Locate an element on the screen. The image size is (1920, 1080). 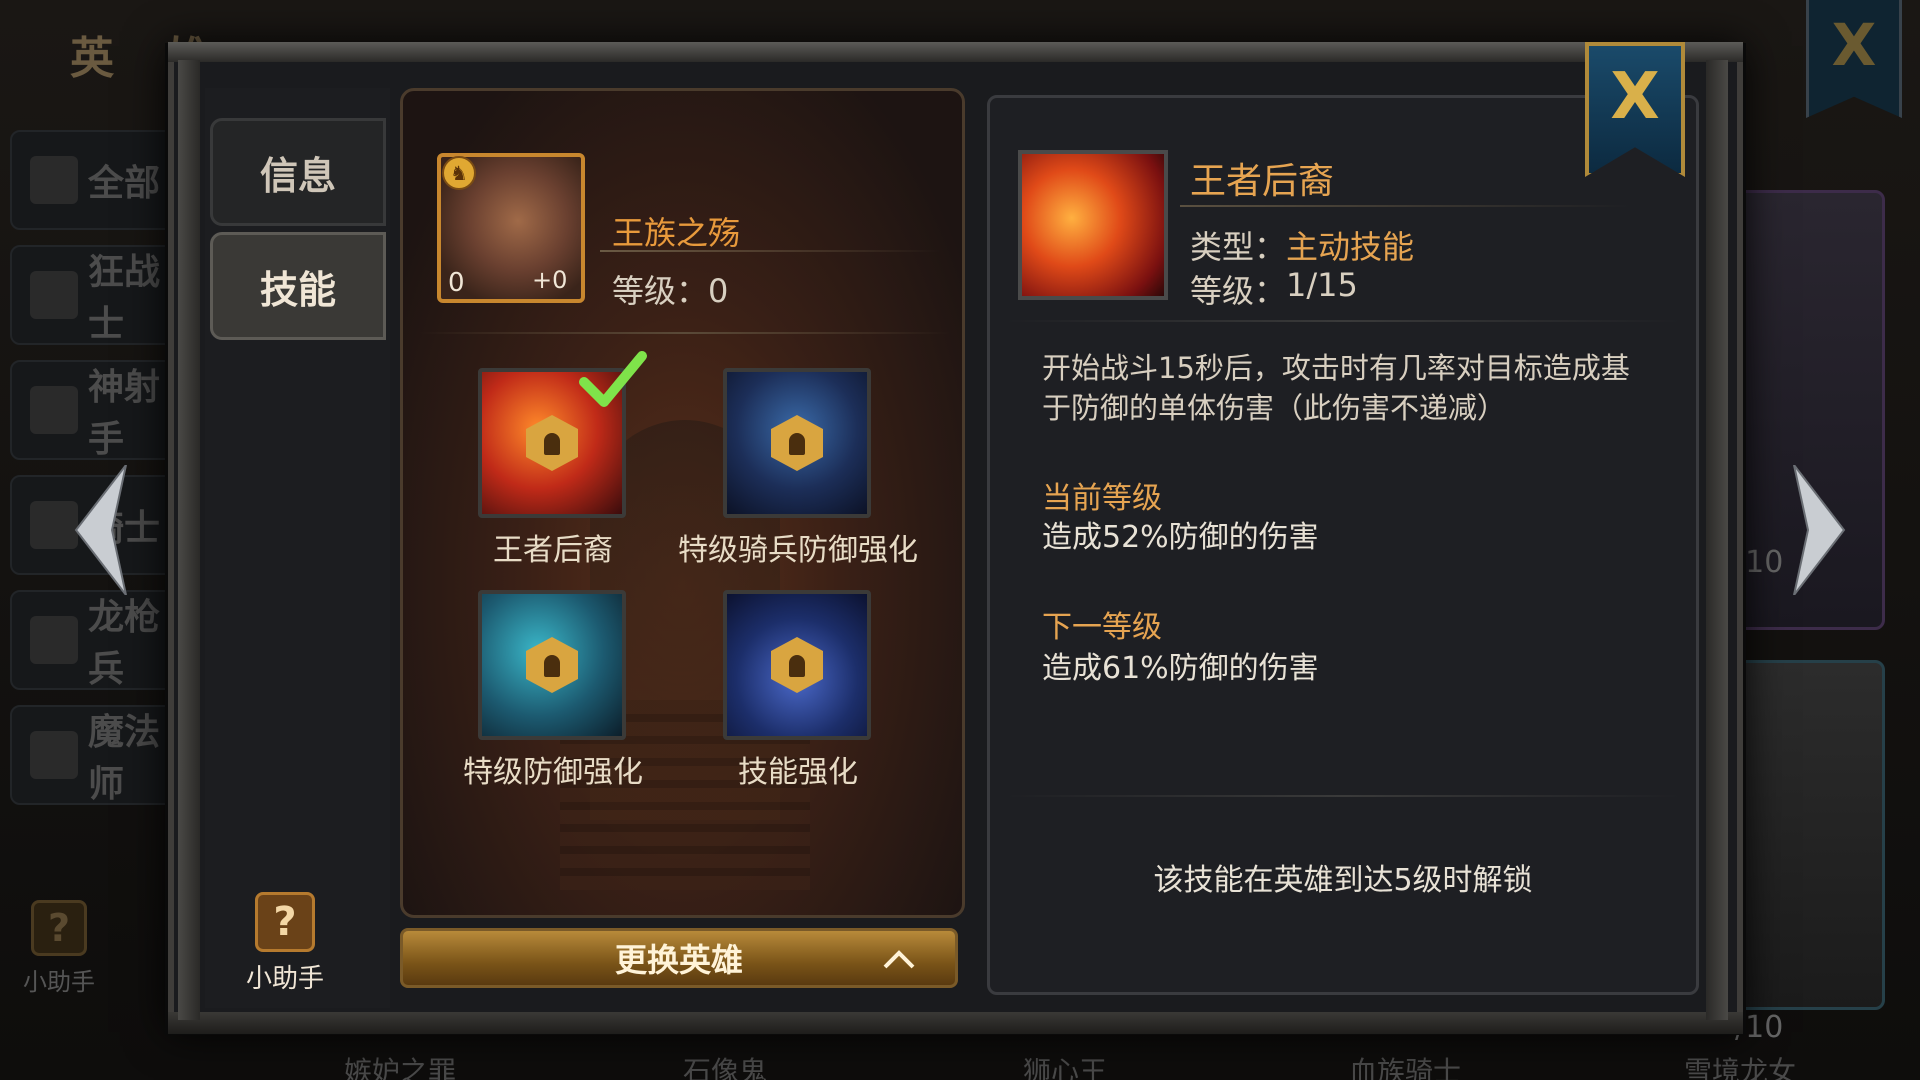
modal-frame-bottom is located at coordinates (955, 1023).